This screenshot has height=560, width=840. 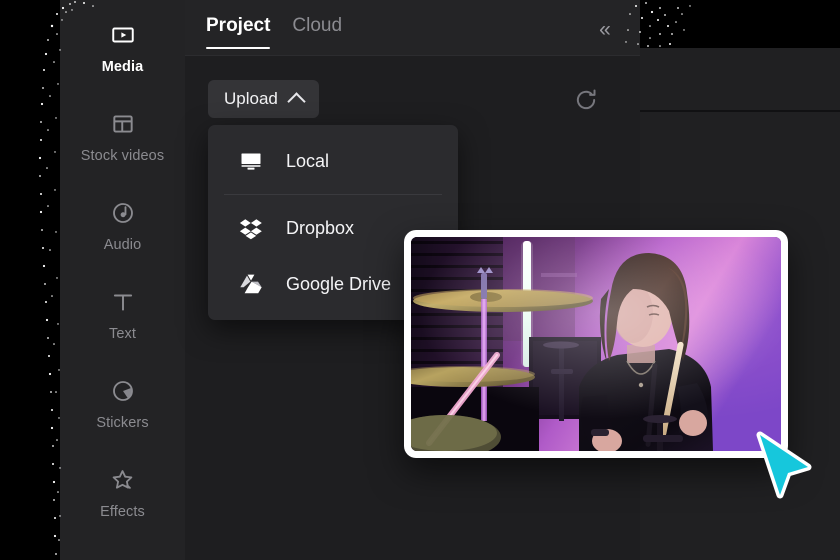 What do you see at coordinates (122, 480) in the screenshot?
I see `effects-icon` at bounding box center [122, 480].